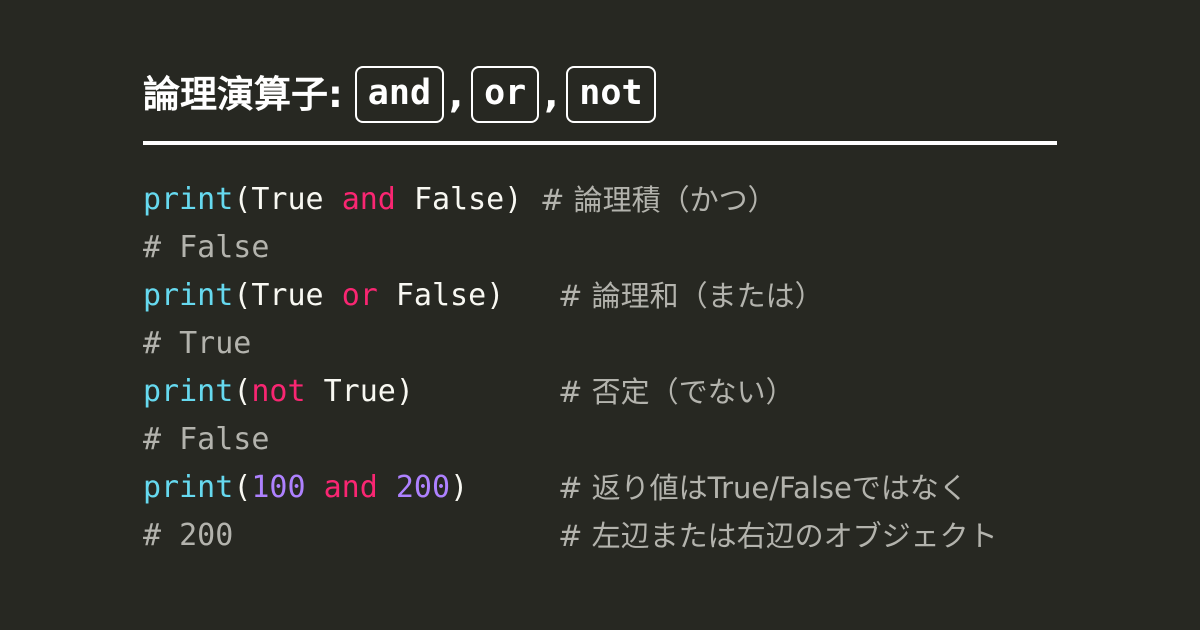 This screenshot has height=630, width=1200. What do you see at coordinates (278, 487) in the screenshot?
I see `code-token-number: 100` at bounding box center [278, 487].